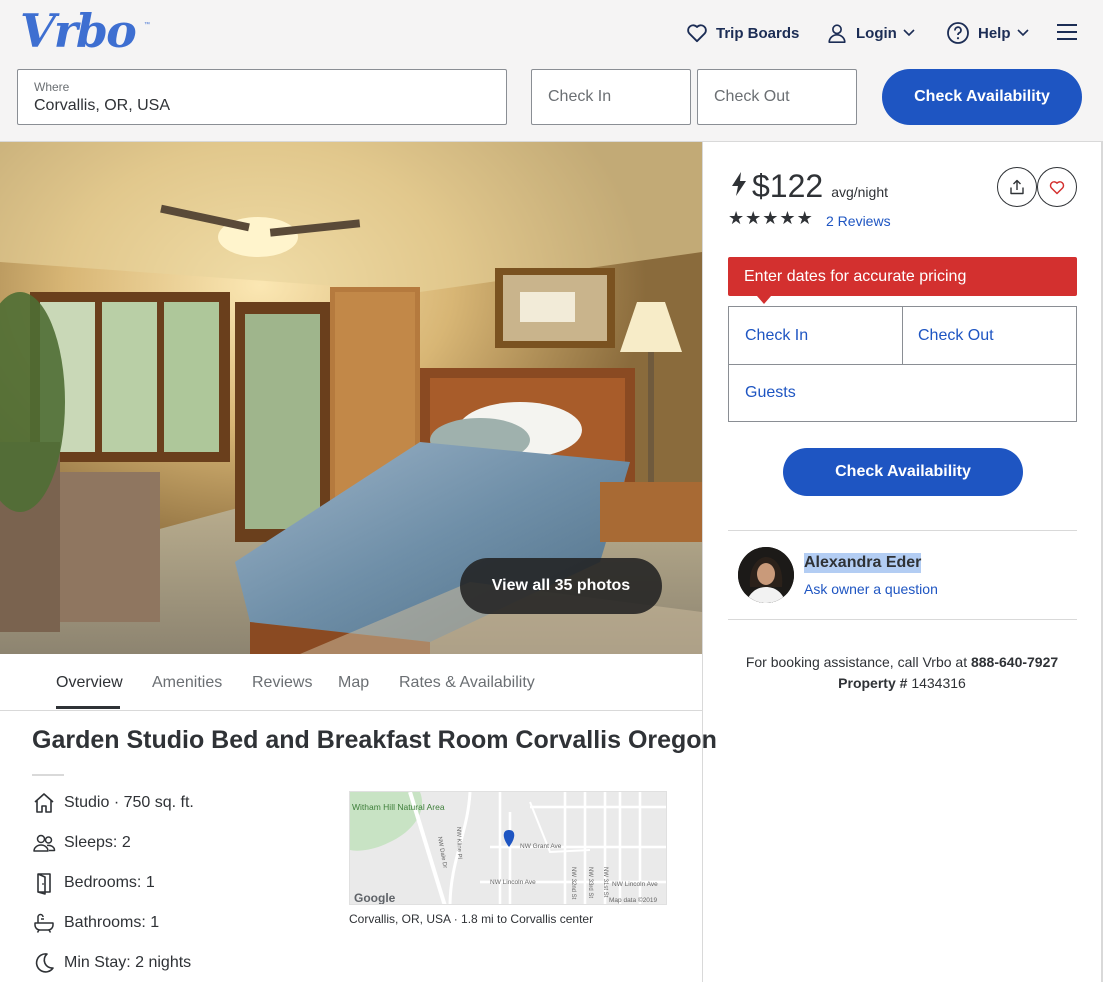 The width and height of the screenshot is (1103, 982). I want to click on owner-photo, so click(766, 575).